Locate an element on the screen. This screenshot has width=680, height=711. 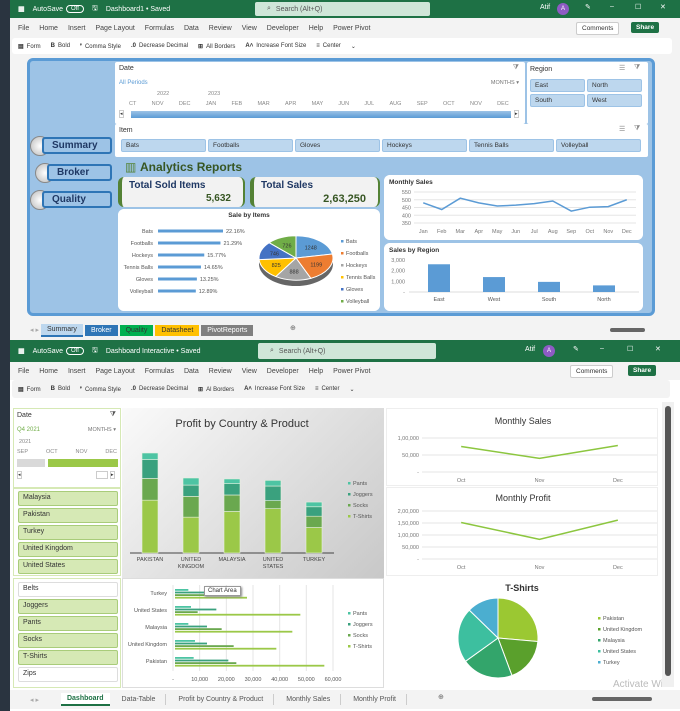
close-button: ✕ is located at coordinates (658, 349).